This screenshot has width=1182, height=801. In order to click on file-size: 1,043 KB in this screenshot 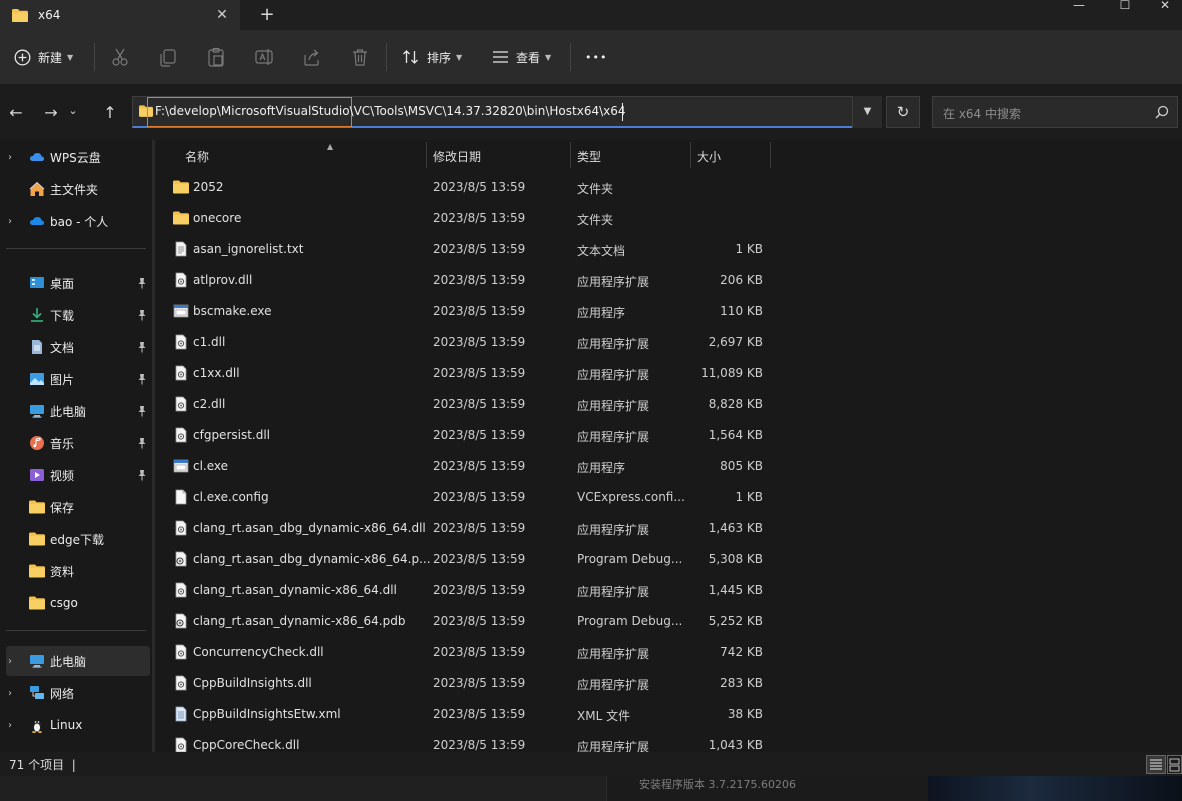, I will do `click(735, 745)`.